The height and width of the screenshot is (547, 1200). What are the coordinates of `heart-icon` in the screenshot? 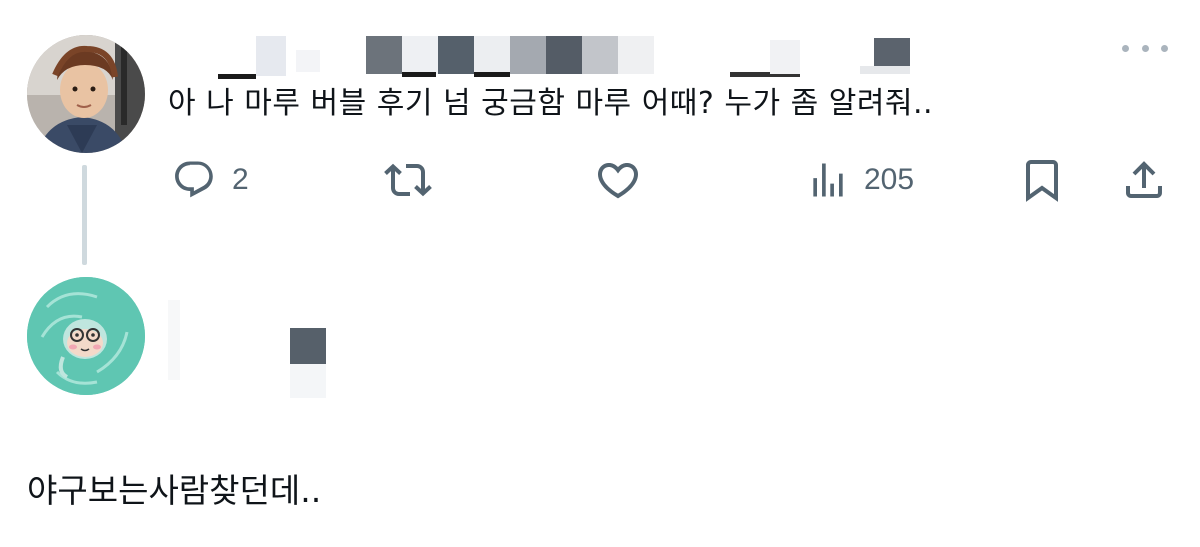 It's located at (618, 181).